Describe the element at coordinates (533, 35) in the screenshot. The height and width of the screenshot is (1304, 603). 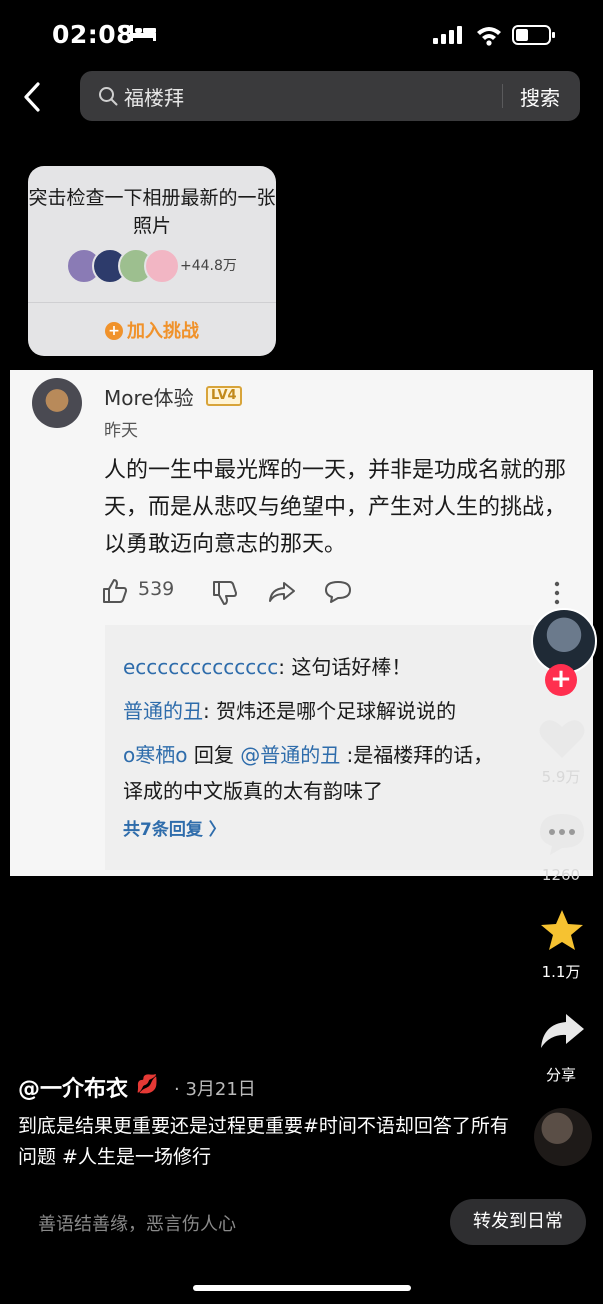
I see `battery-icon` at that location.